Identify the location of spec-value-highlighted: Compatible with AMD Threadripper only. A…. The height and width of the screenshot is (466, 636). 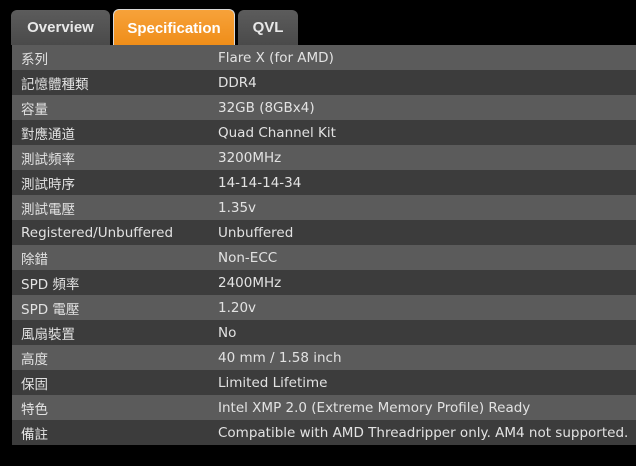
(422, 432).